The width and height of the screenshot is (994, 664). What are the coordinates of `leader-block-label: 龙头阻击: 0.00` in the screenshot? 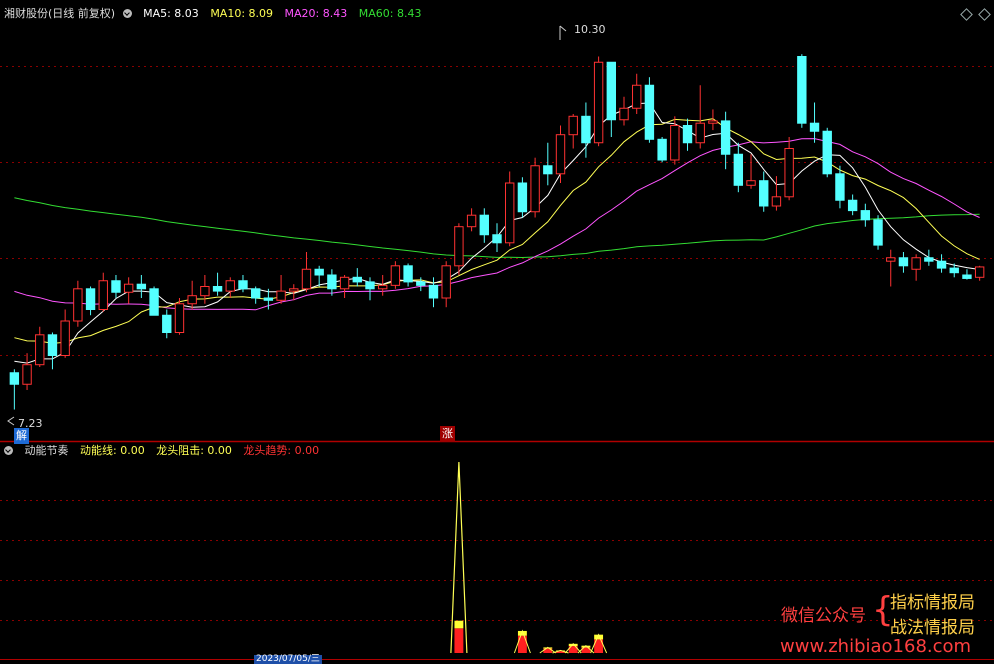 It's located at (194, 450).